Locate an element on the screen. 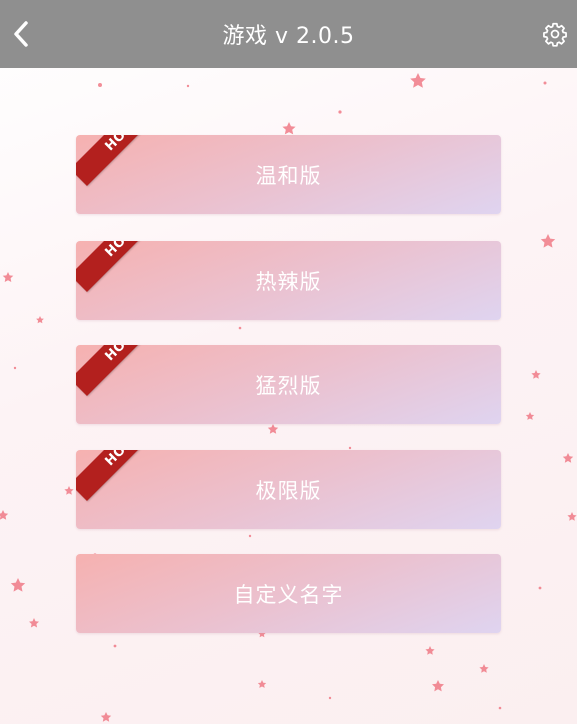 The width and height of the screenshot is (577, 724). mode-button-extreme: HOT 极限版 is located at coordinates (288, 489).